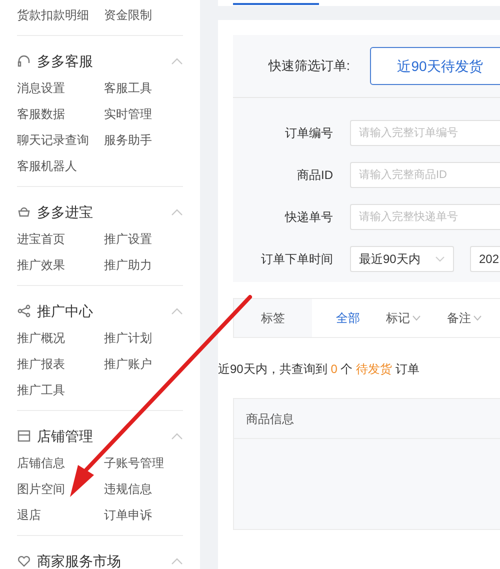 This screenshot has width=500, height=569. What do you see at coordinates (440, 259) in the screenshot?
I see `chevron-down-icon` at bounding box center [440, 259].